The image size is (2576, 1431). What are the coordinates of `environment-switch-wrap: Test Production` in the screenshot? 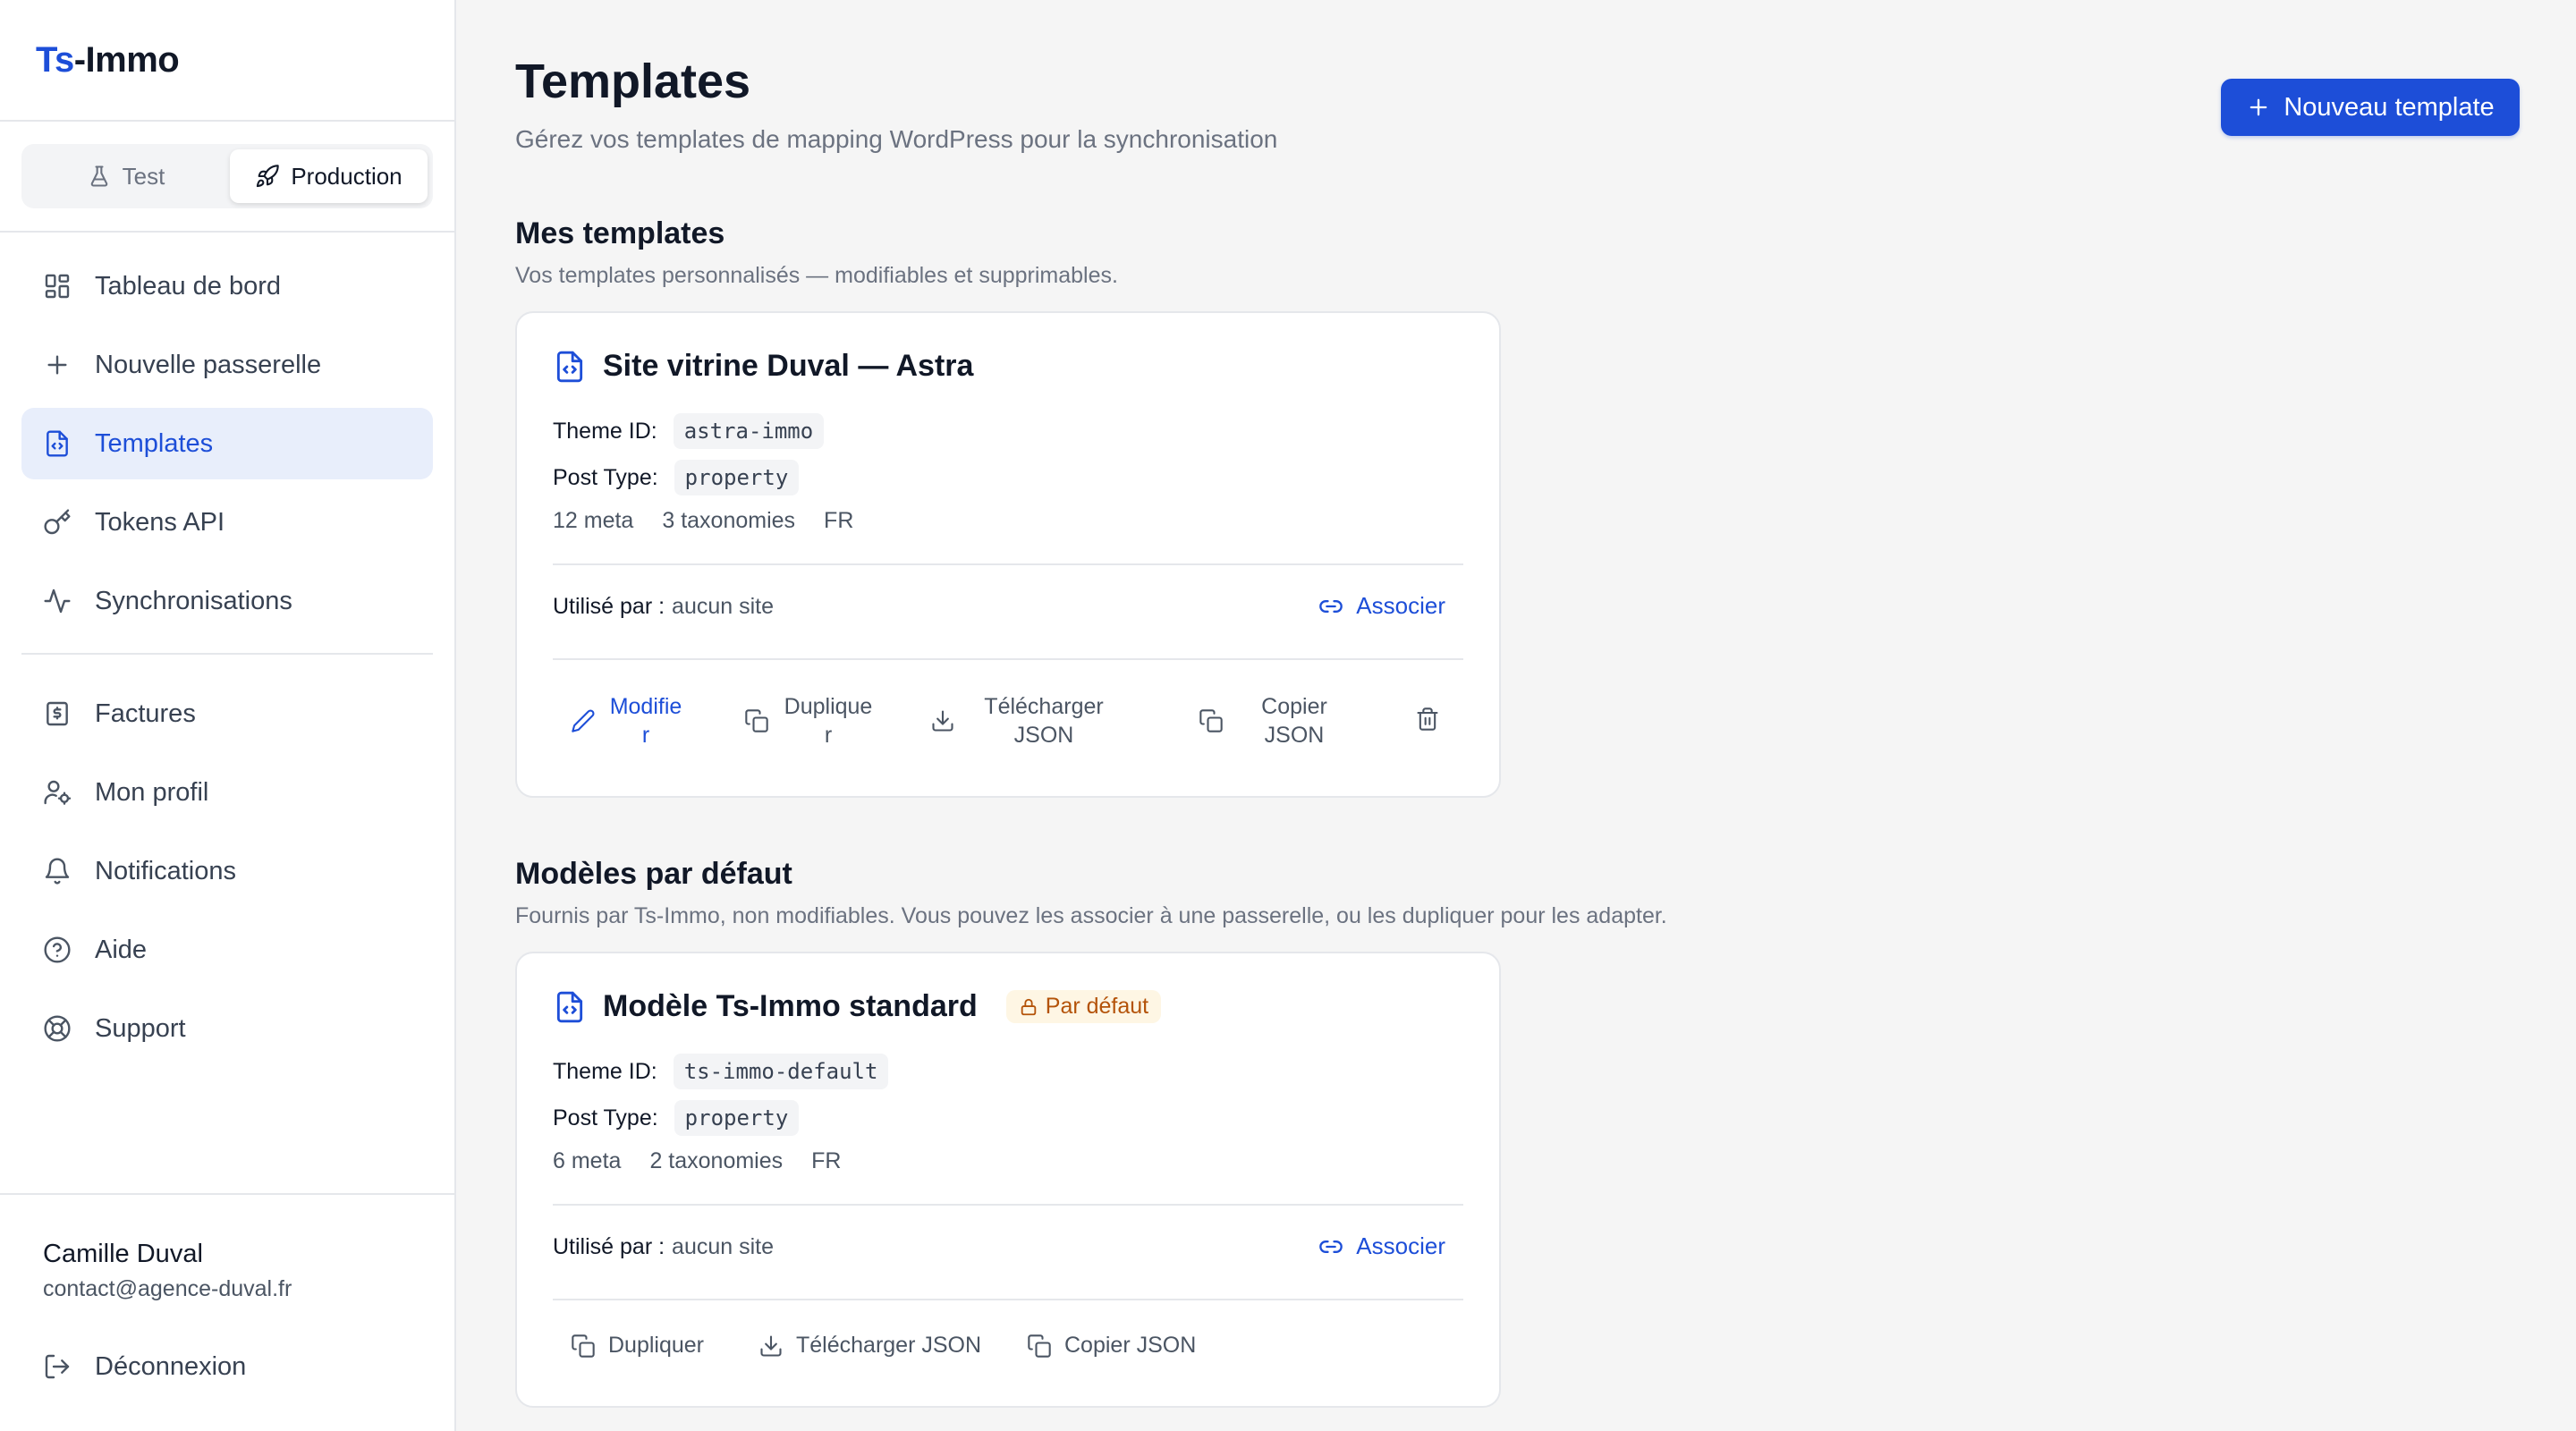 It's located at (227, 177).